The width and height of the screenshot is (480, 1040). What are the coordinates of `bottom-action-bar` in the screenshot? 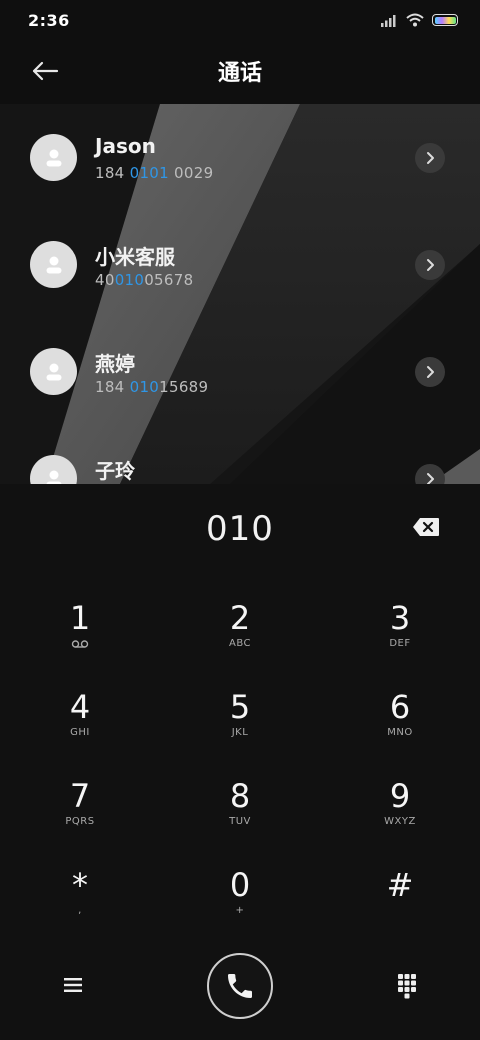 It's located at (240, 995).